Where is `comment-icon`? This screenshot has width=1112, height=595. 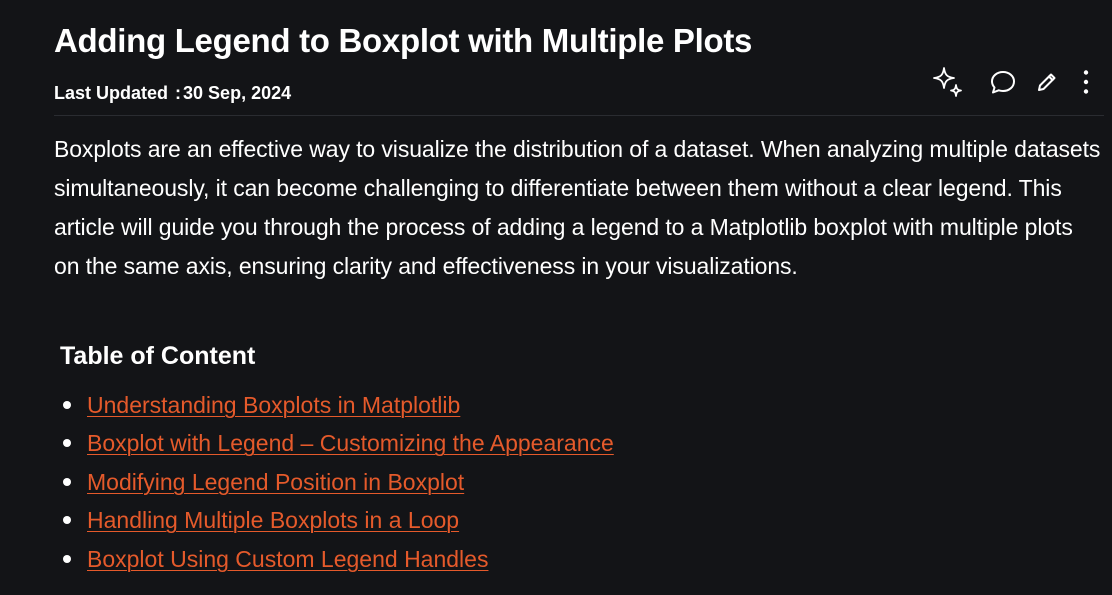 comment-icon is located at coordinates (1003, 82).